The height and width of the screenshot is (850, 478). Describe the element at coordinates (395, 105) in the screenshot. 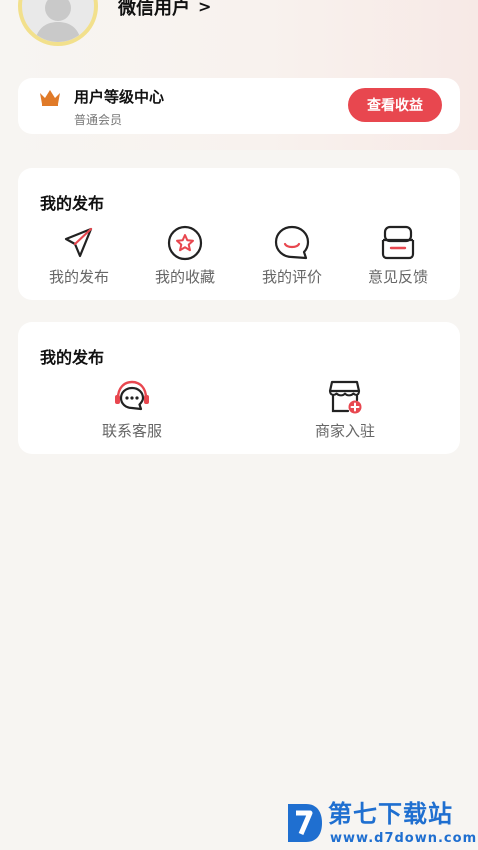

I see `view-earnings-button: 查看收益` at that location.